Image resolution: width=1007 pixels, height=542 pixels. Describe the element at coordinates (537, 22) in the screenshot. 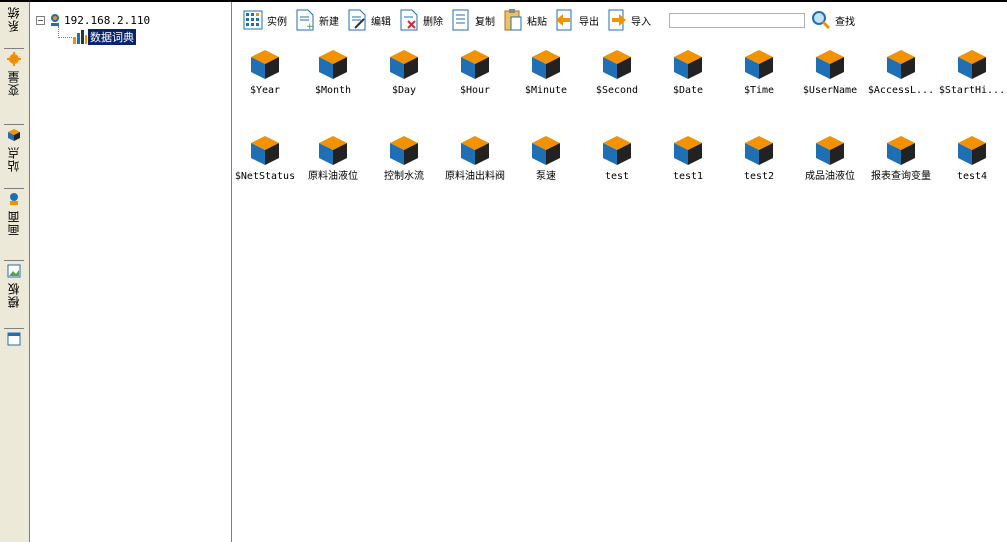

I see `paste-label: 粘贴` at that location.